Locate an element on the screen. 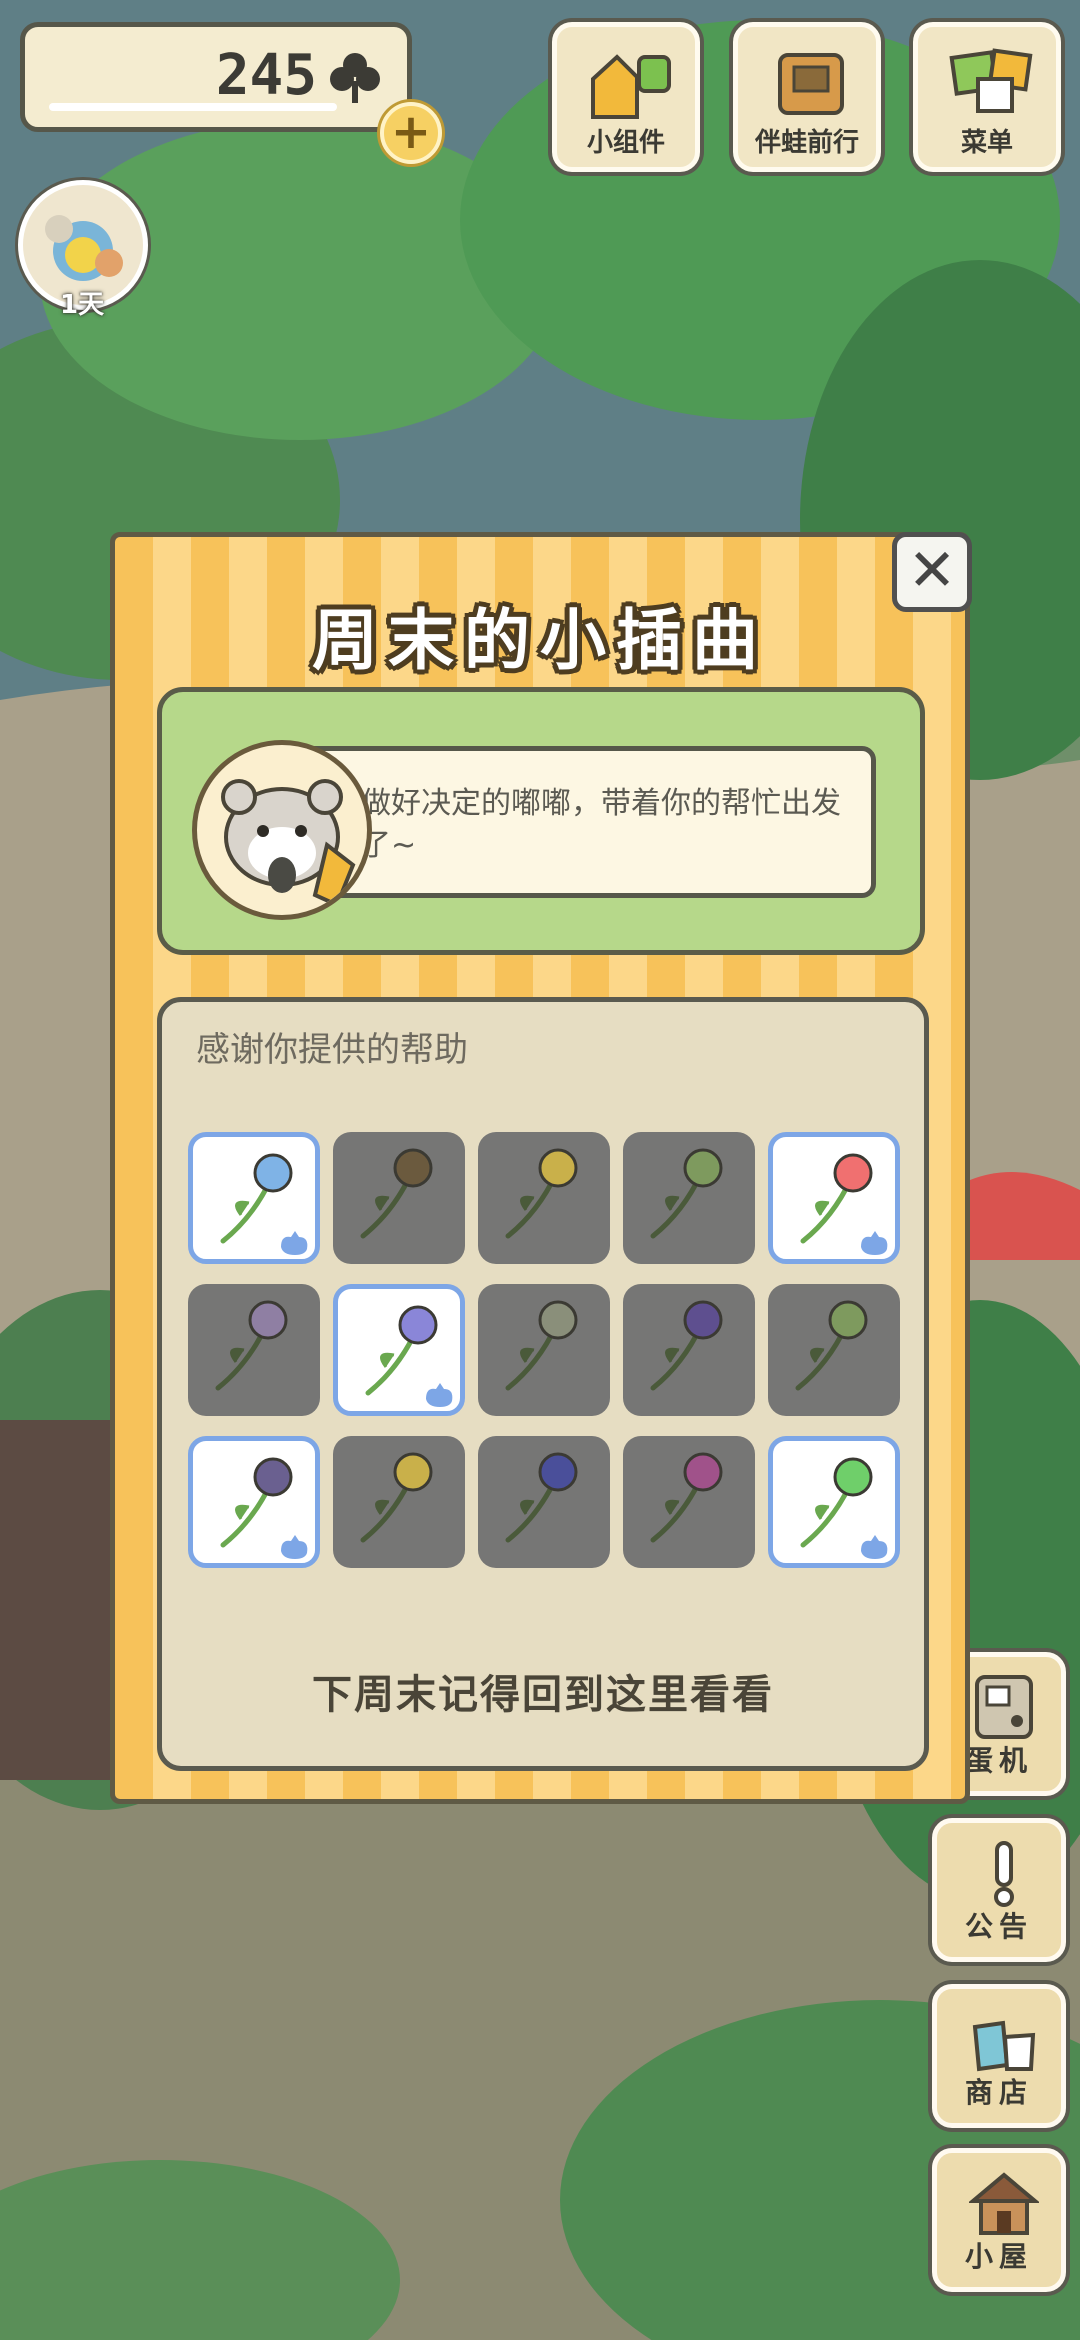 The height and width of the screenshot is (2340, 1080). flower-tile-purple-lilac is located at coordinates (254, 1350).